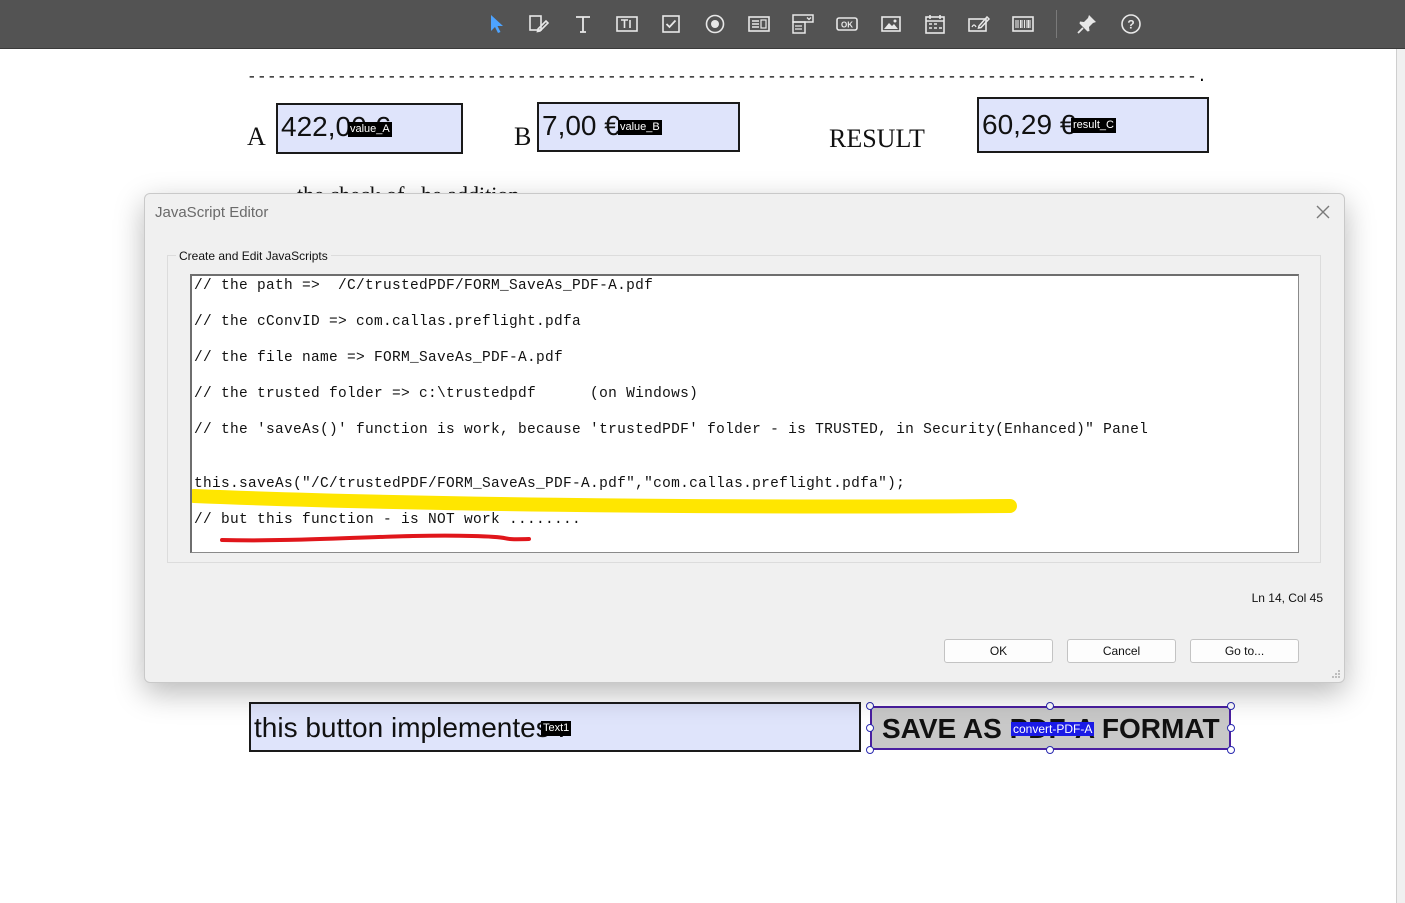 The image size is (1405, 903). I want to click on value-a-field: 422,00 € value_A, so click(369, 128).